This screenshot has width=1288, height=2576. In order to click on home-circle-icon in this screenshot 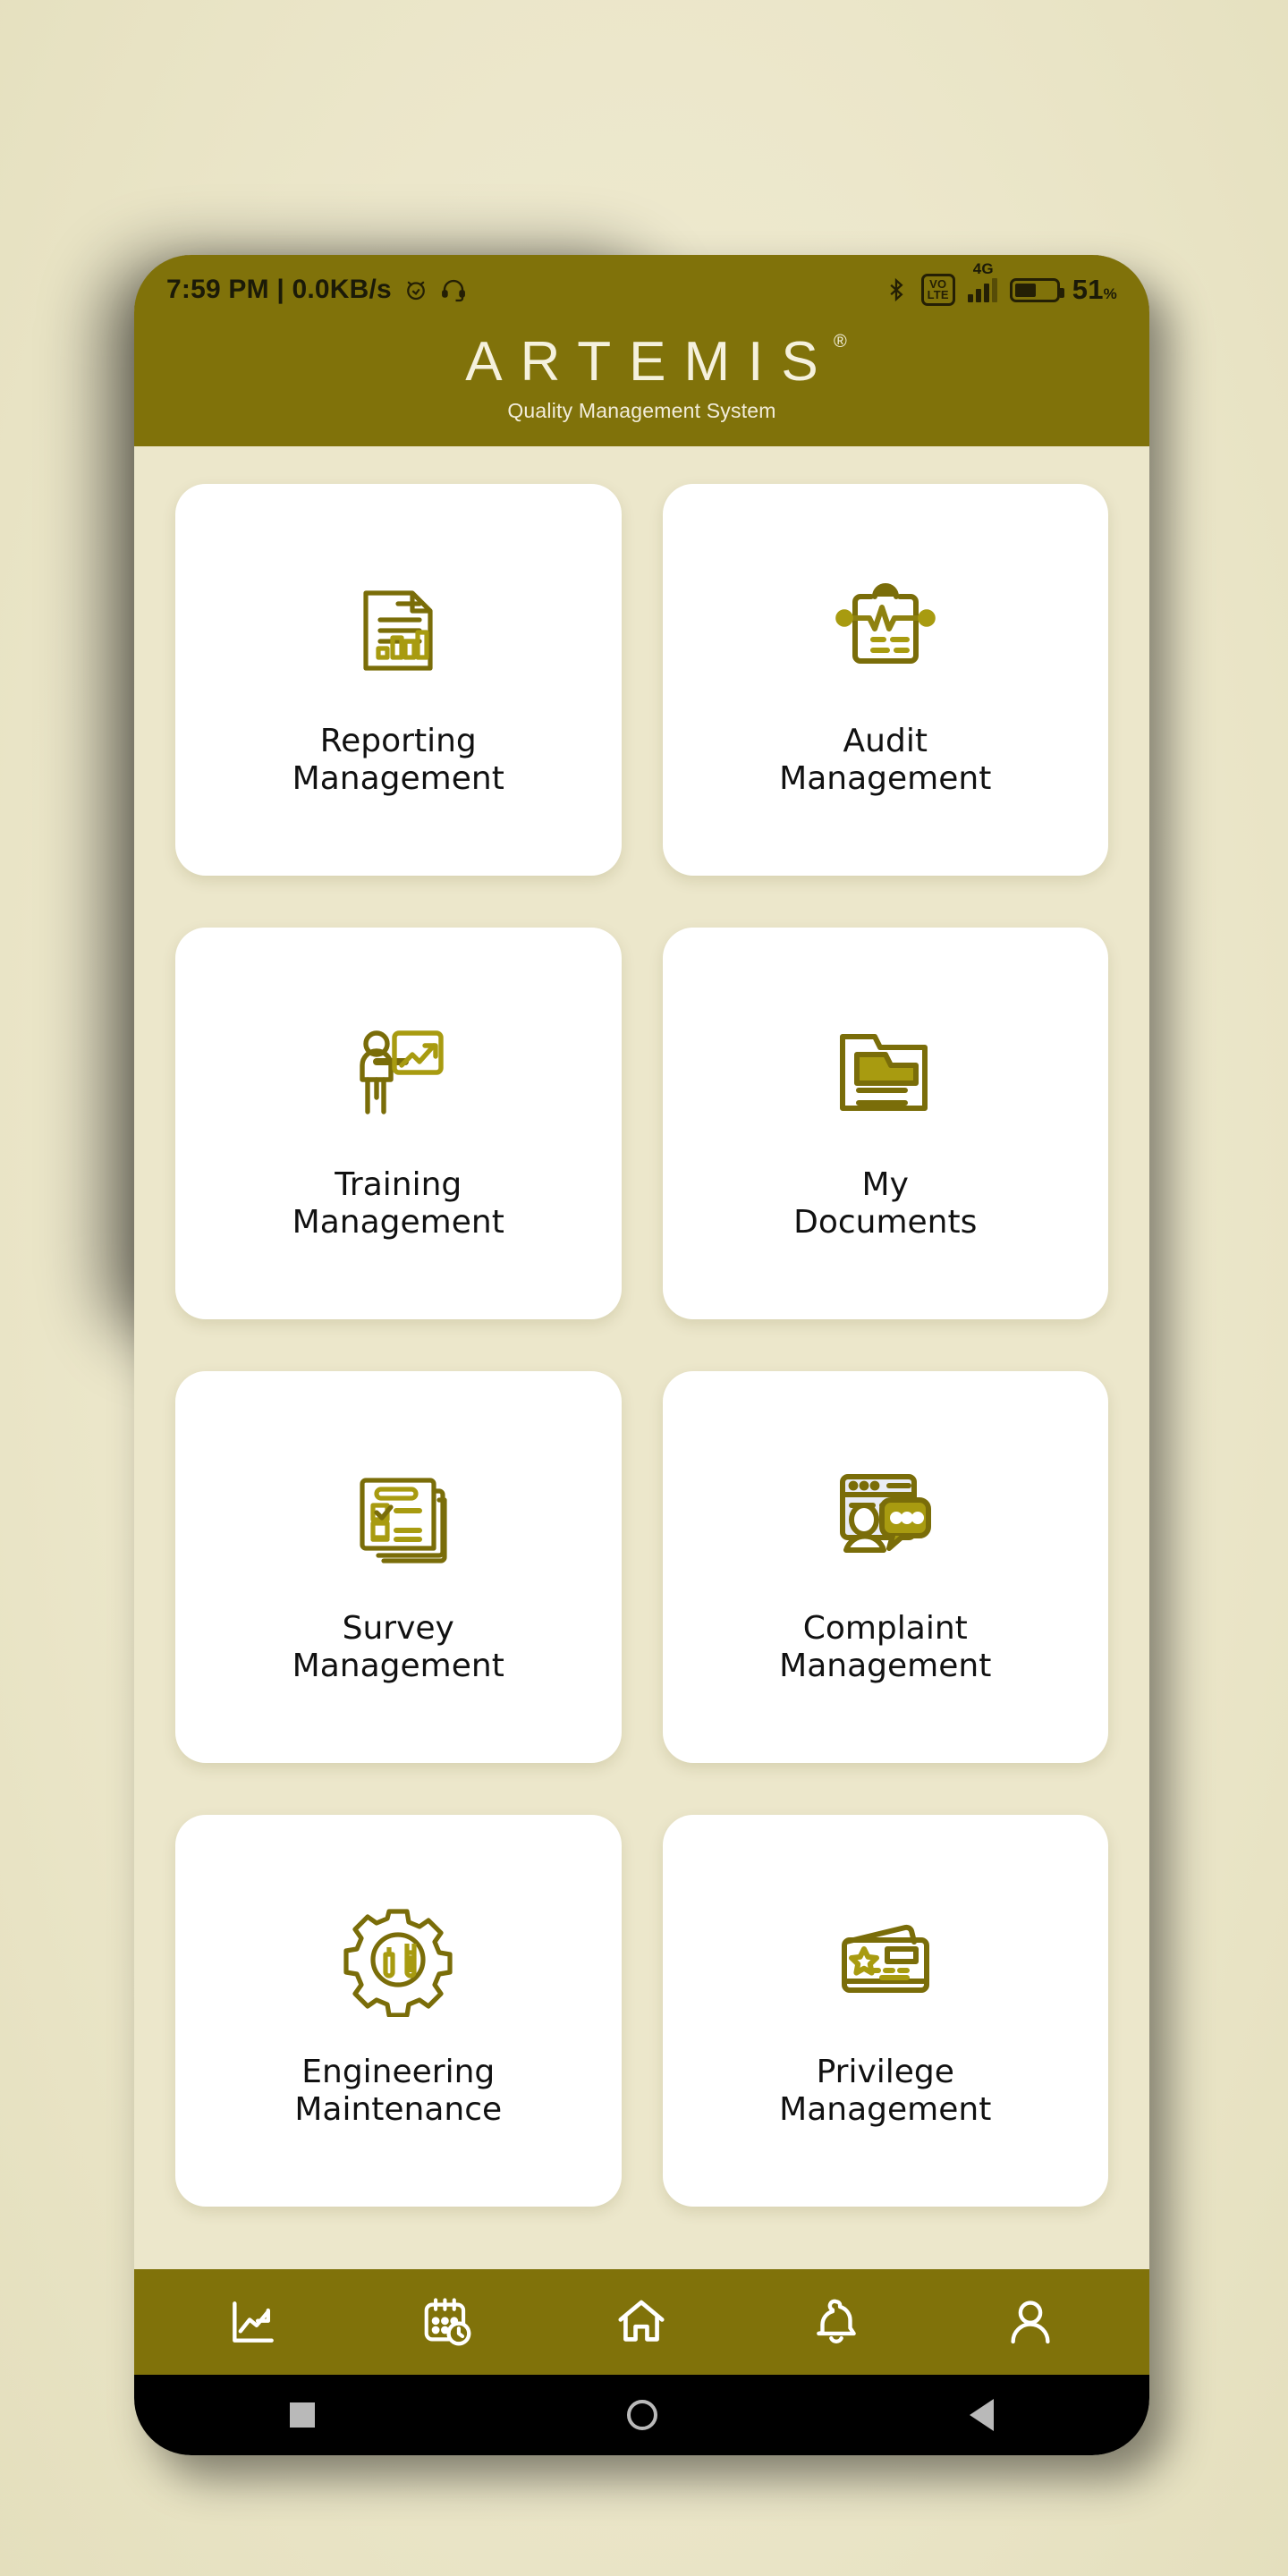, I will do `click(641, 2415)`.